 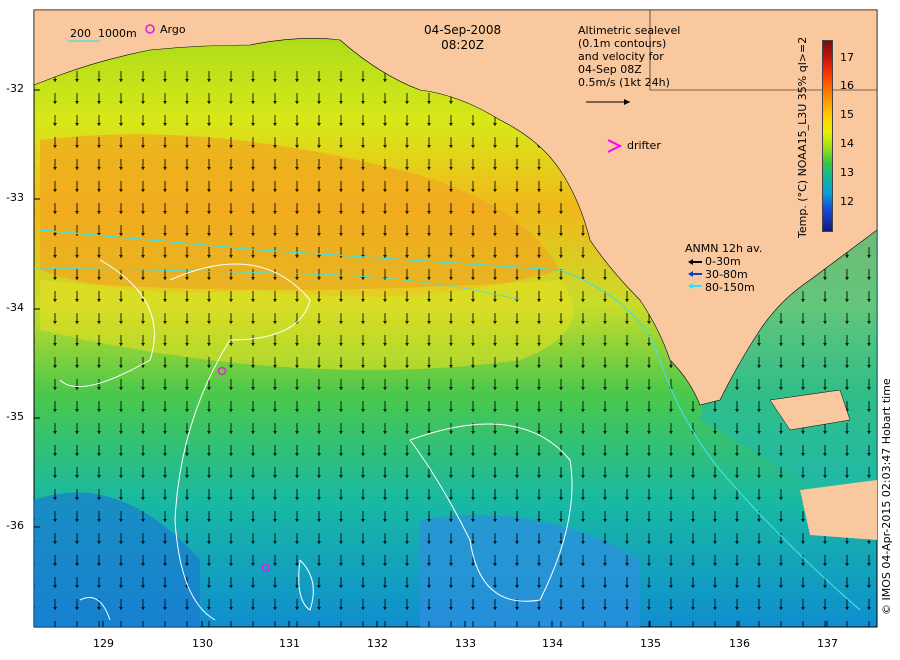 What do you see at coordinates (622, 43) in the screenshot?
I see `altimetry-line2: (0.1m contours)` at bounding box center [622, 43].